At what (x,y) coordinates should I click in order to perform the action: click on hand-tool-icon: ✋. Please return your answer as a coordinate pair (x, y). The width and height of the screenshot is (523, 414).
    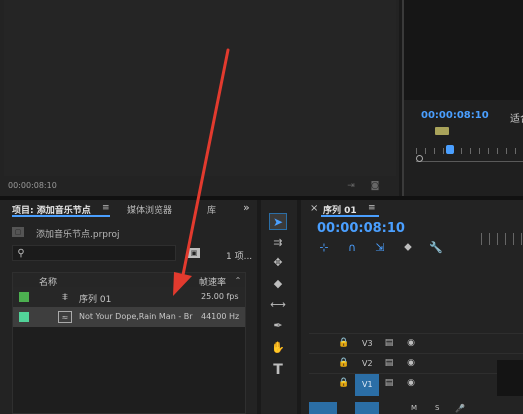
    Looking at the image, I should click on (278, 347).